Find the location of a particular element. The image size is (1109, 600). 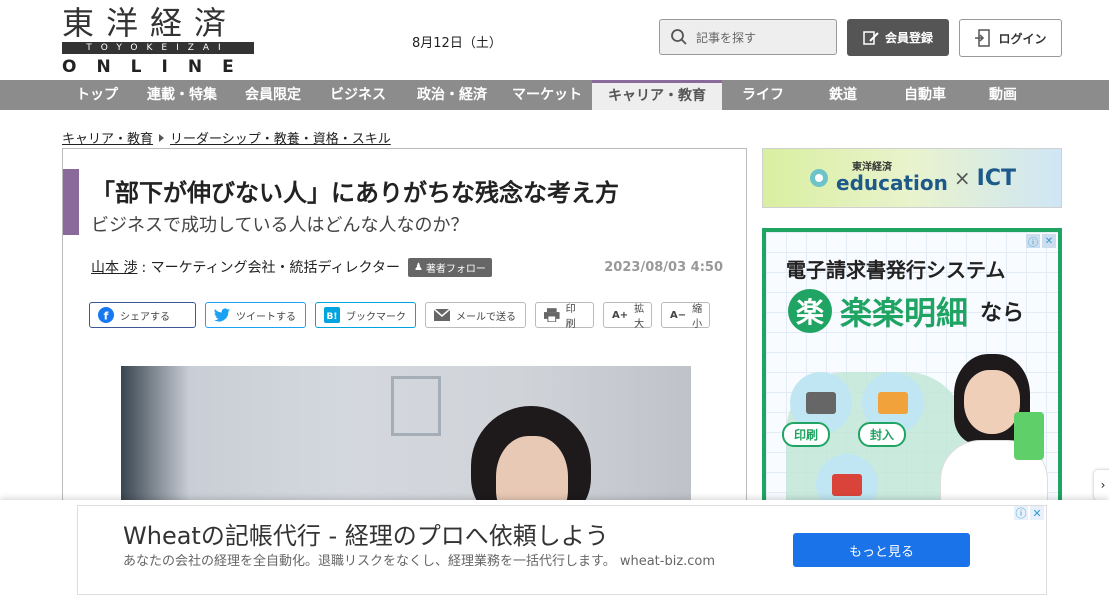

edit-icon is located at coordinates (871, 37).